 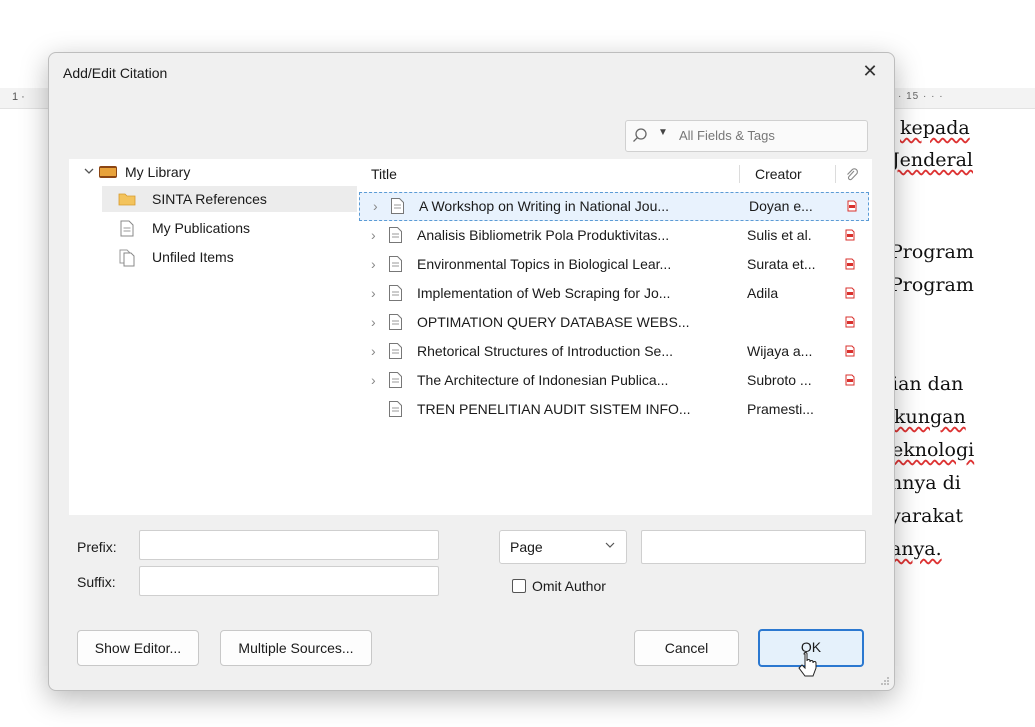 I want to click on omit-author-label: Omit Author, so click(x=569, y=586).